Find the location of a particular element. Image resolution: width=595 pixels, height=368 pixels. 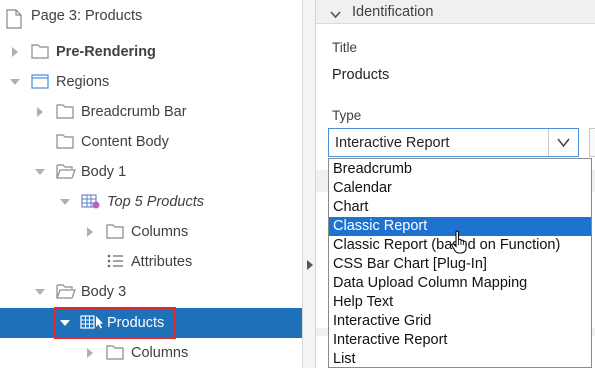

dropdown-option: Chart is located at coordinates (460, 207).